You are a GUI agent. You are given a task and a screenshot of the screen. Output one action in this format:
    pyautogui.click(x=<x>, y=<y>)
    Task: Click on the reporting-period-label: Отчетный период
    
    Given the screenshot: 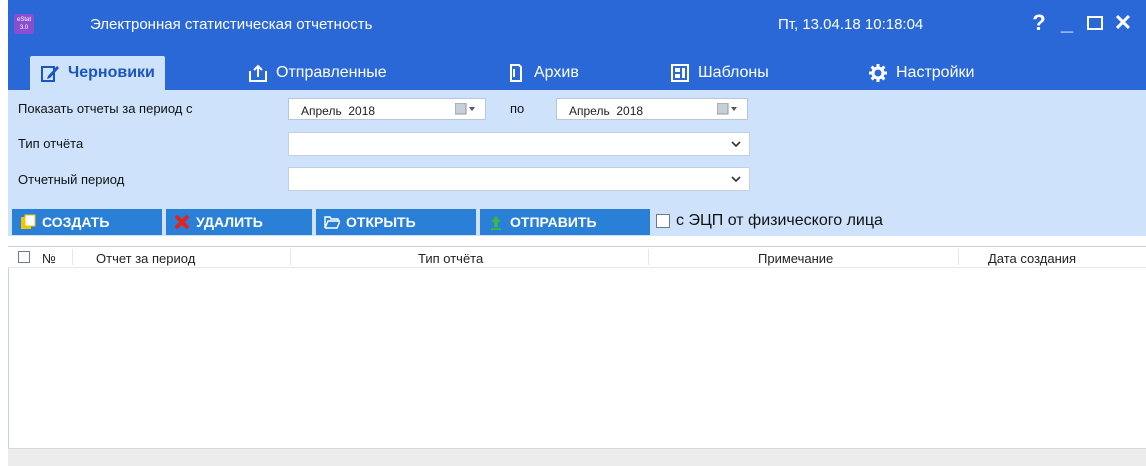 What is the action you would take?
    pyautogui.click(x=71, y=179)
    